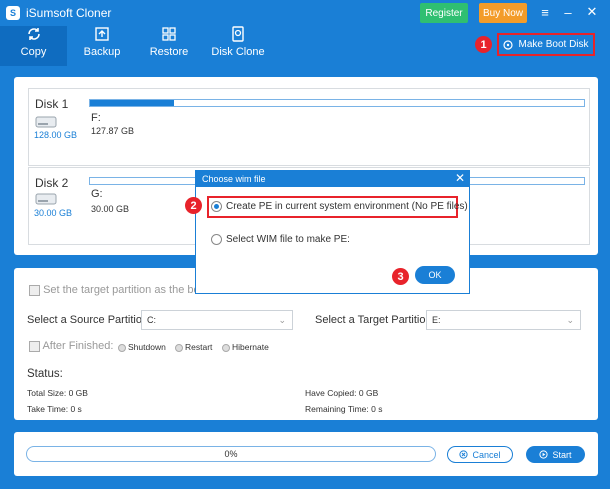  What do you see at coordinates (169, 52) in the screenshot?
I see `tab-restore-label: Restore` at bounding box center [169, 52].